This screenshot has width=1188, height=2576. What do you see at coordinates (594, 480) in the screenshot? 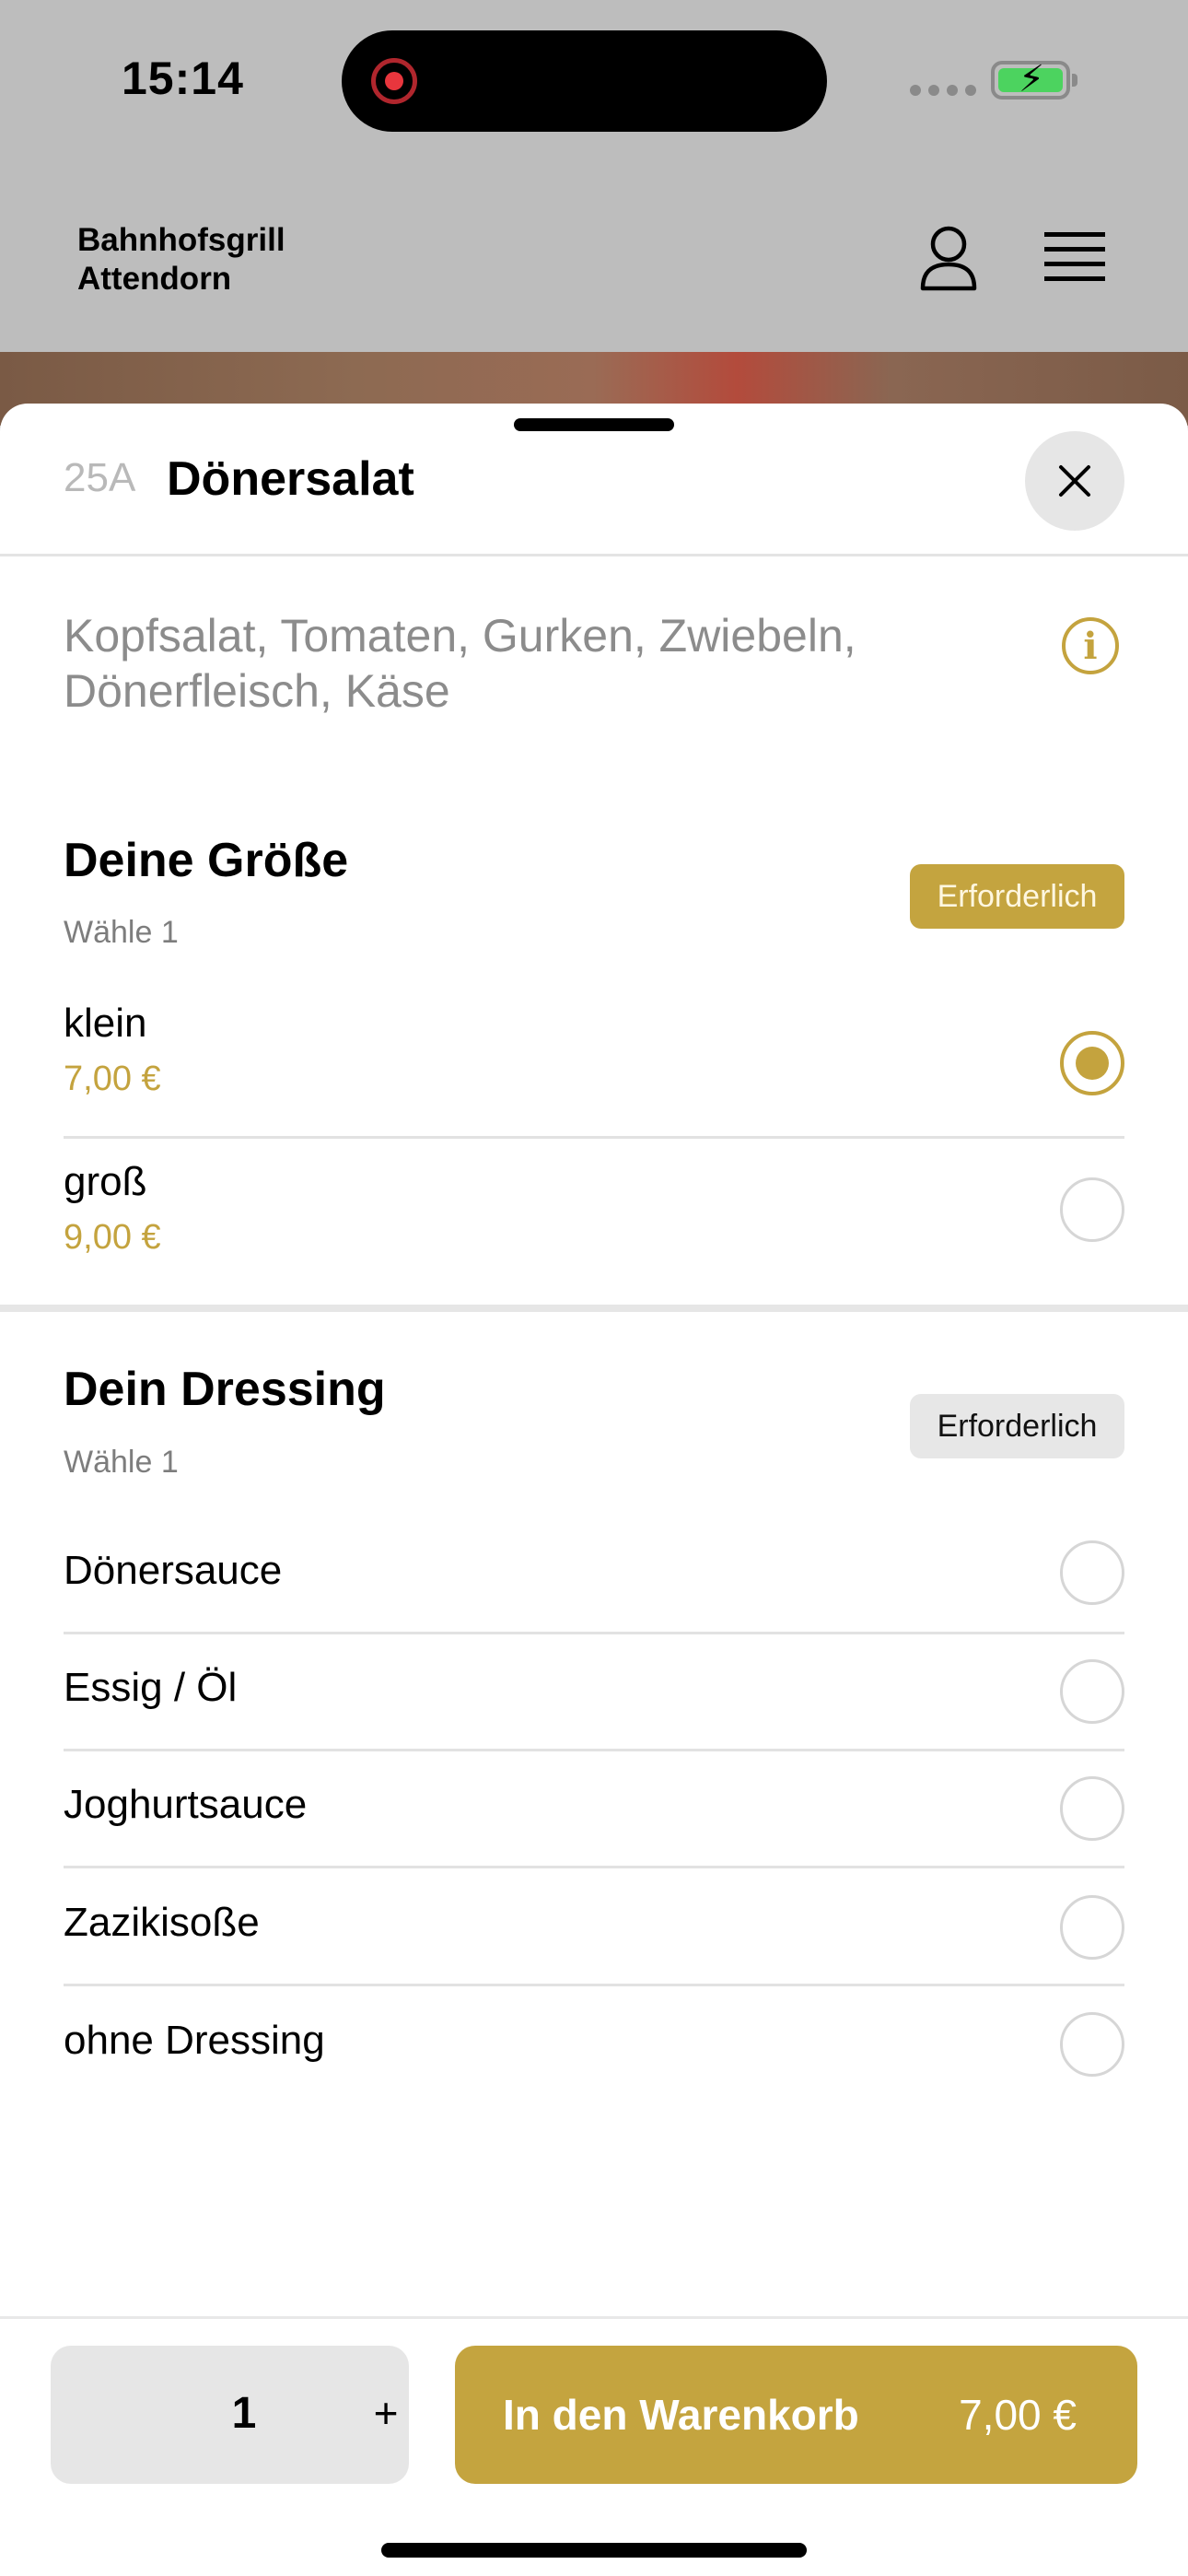
I see `sheet-header: 25A Dönersalat` at bounding box center [594, 480].